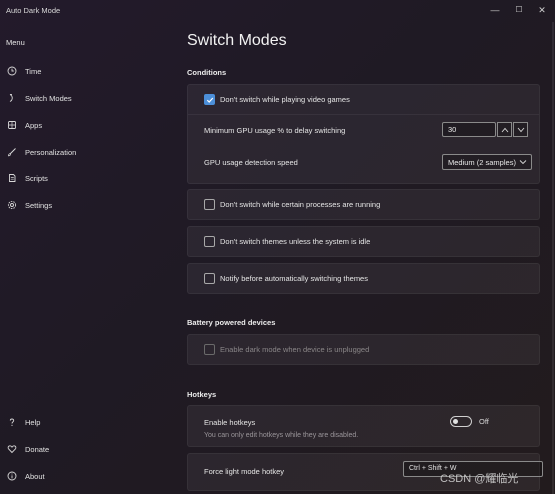  I want to click on increment-button, so click(504, 129).